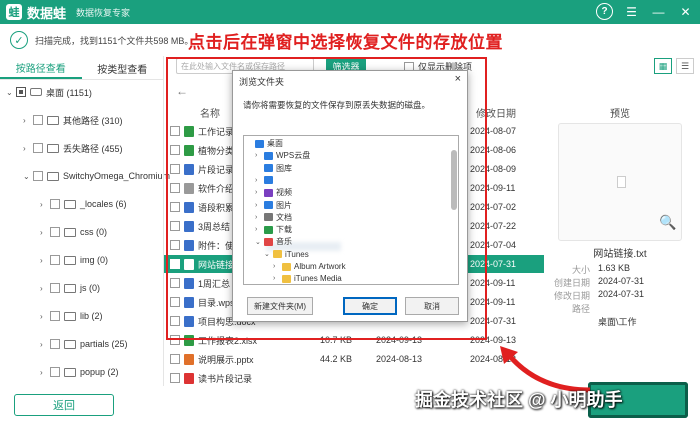  Describe the element at coordinates (83, 204) in the screenshot. I see `tree-item: › _locales (6)` at that location.